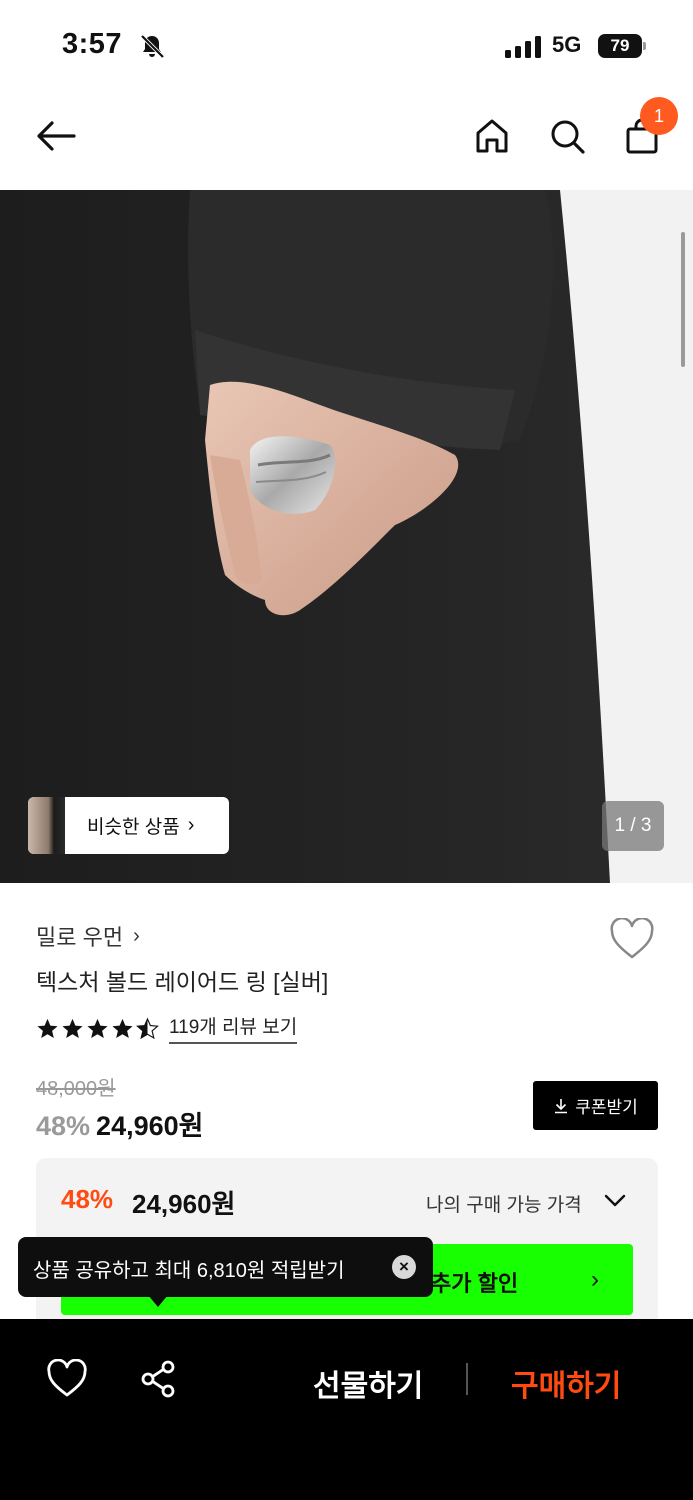 Image resolution: width=693 pixels, height=1500 pixels. Describe the element at coordinates (63, 1126) in the screenshot. I see `discount-rate: 48%` at that location.